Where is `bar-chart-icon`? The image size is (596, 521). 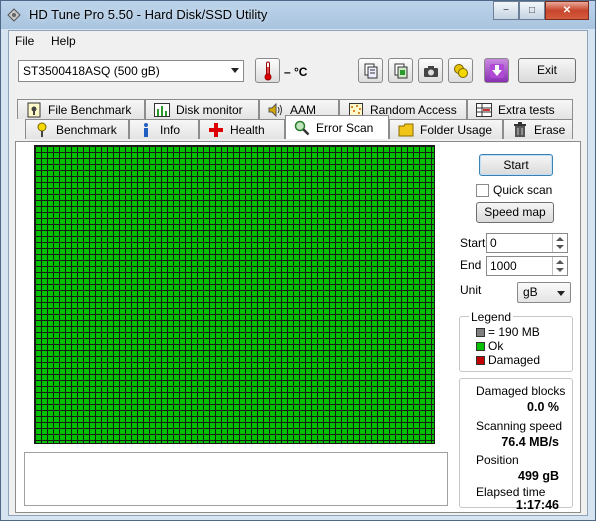 bar-chart-icon is located at coordinates (162, 110).